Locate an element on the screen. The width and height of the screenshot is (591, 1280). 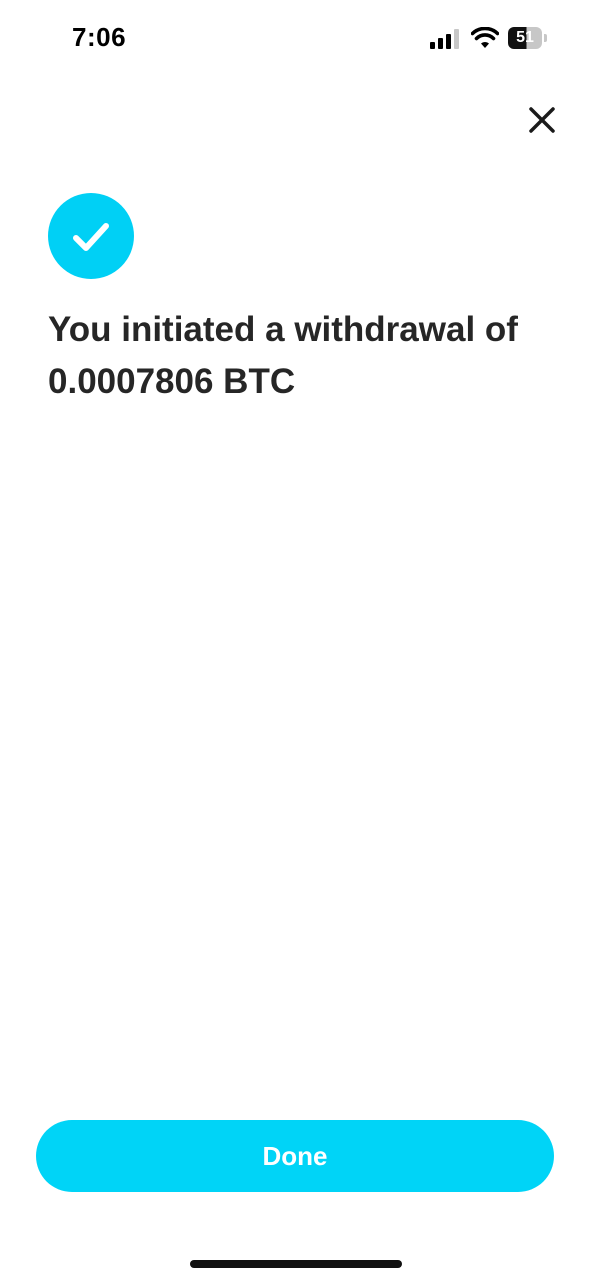
close-button is located at coordinates (542, 120).